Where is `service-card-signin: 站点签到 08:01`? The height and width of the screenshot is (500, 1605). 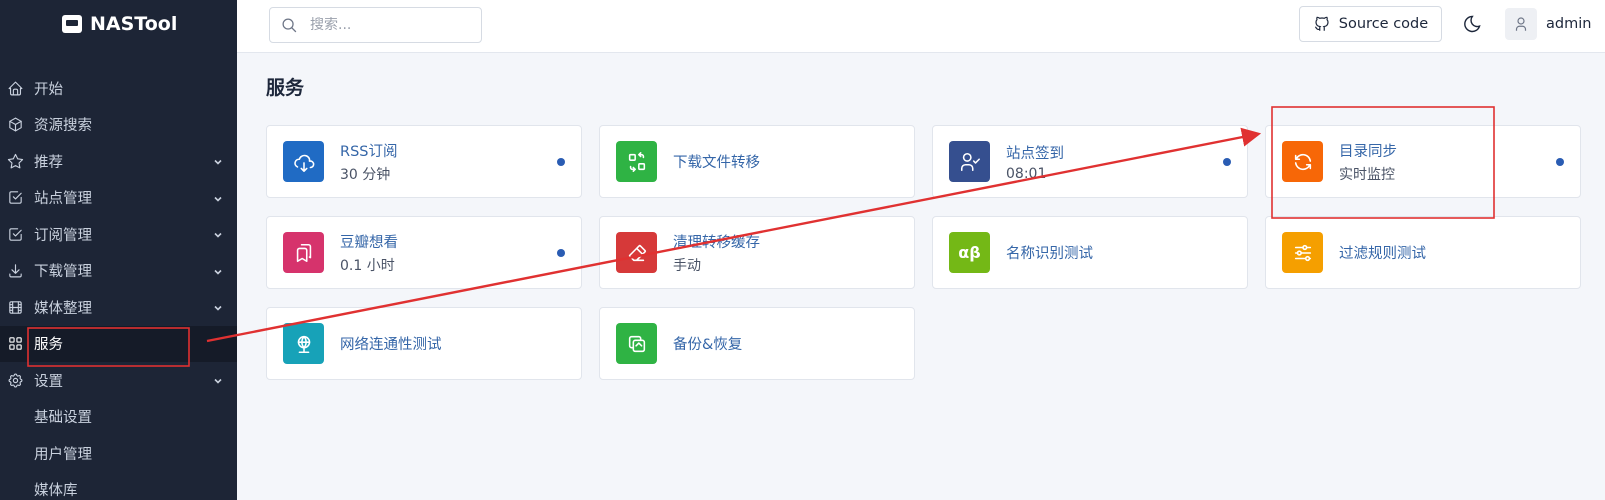
service-card-signin: 站点签到 08:01 is located at coordinates (1090, 161).